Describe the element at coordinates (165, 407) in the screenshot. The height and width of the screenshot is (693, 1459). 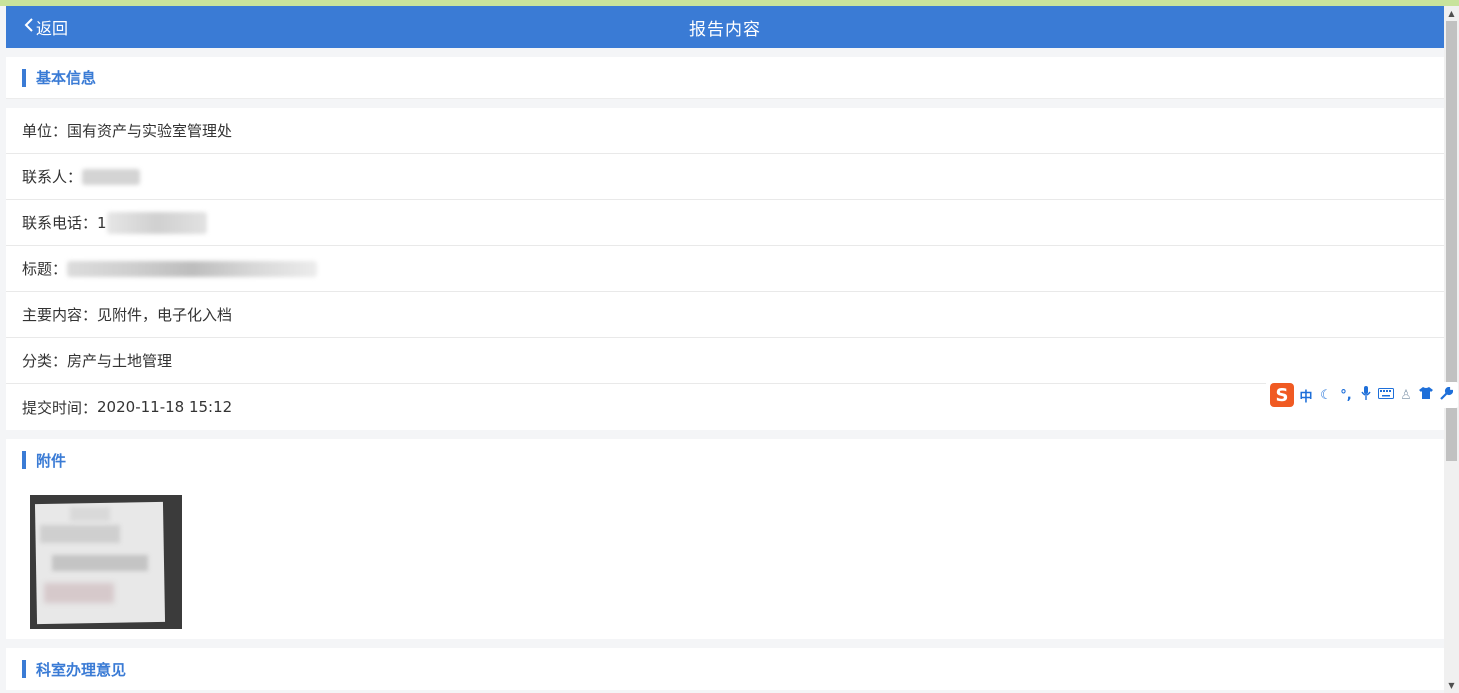
I see `row-value: 2020-11-18 15:12` at that location.